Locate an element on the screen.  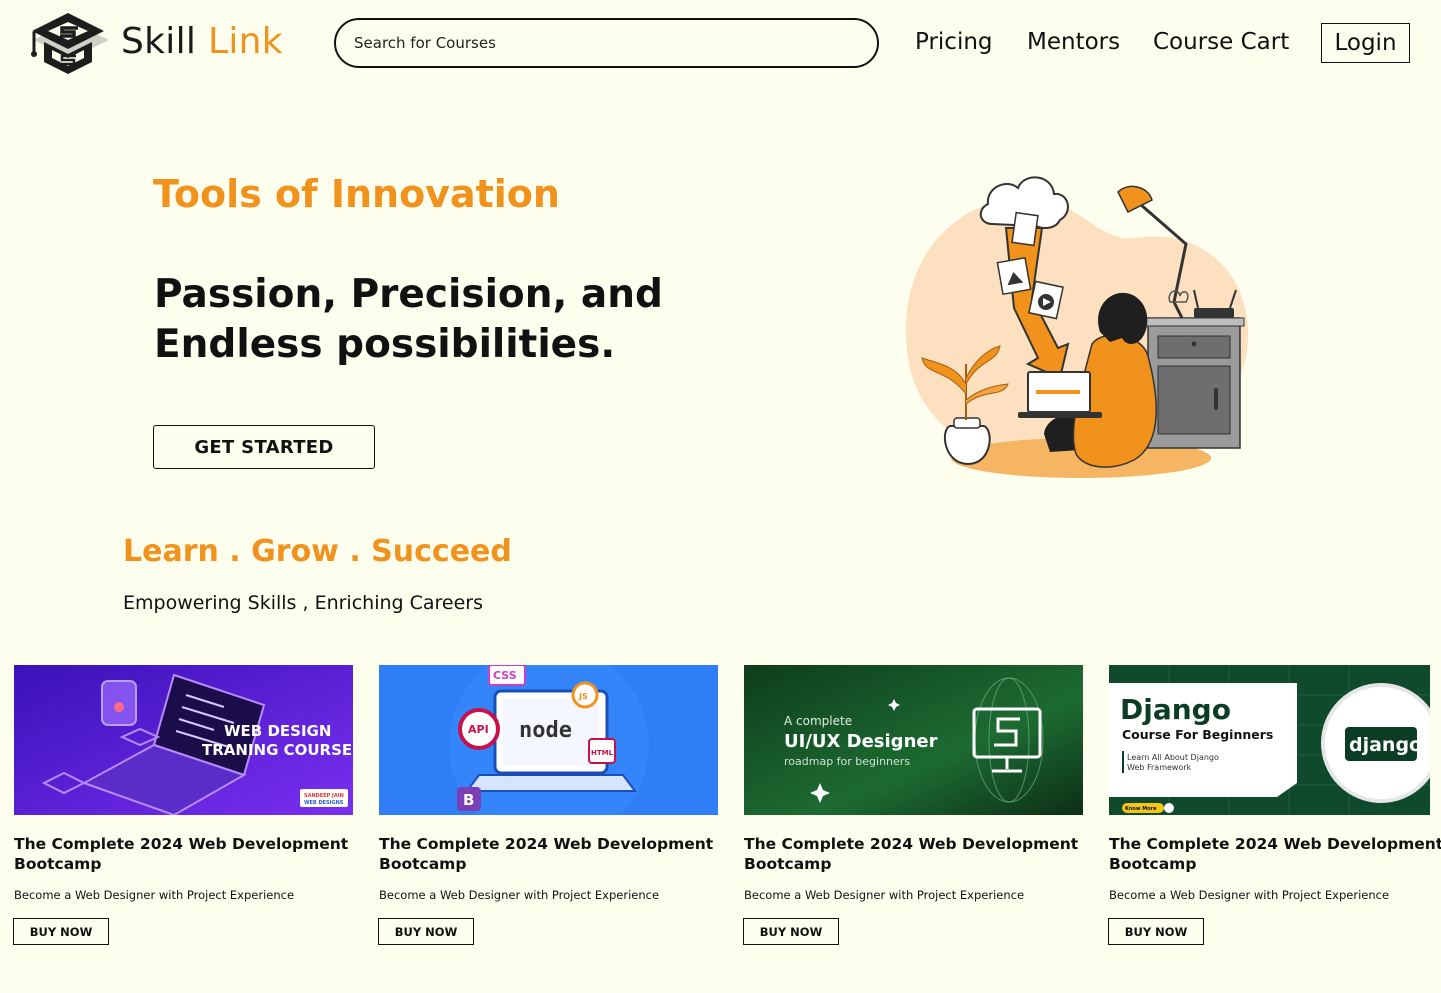
graduation-cap-logo-icon is located at coordinates (70, 43).